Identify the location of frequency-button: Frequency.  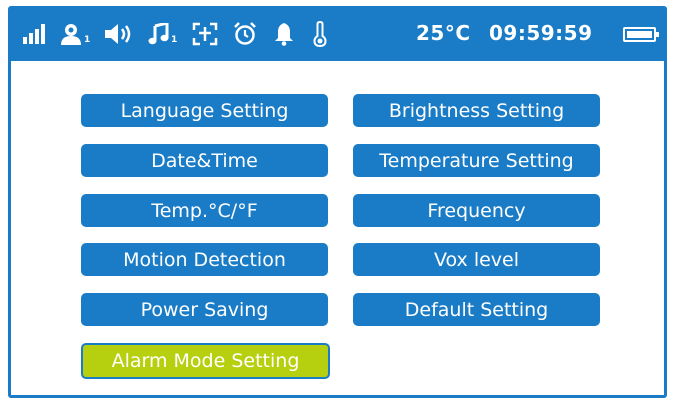
(476, 210).